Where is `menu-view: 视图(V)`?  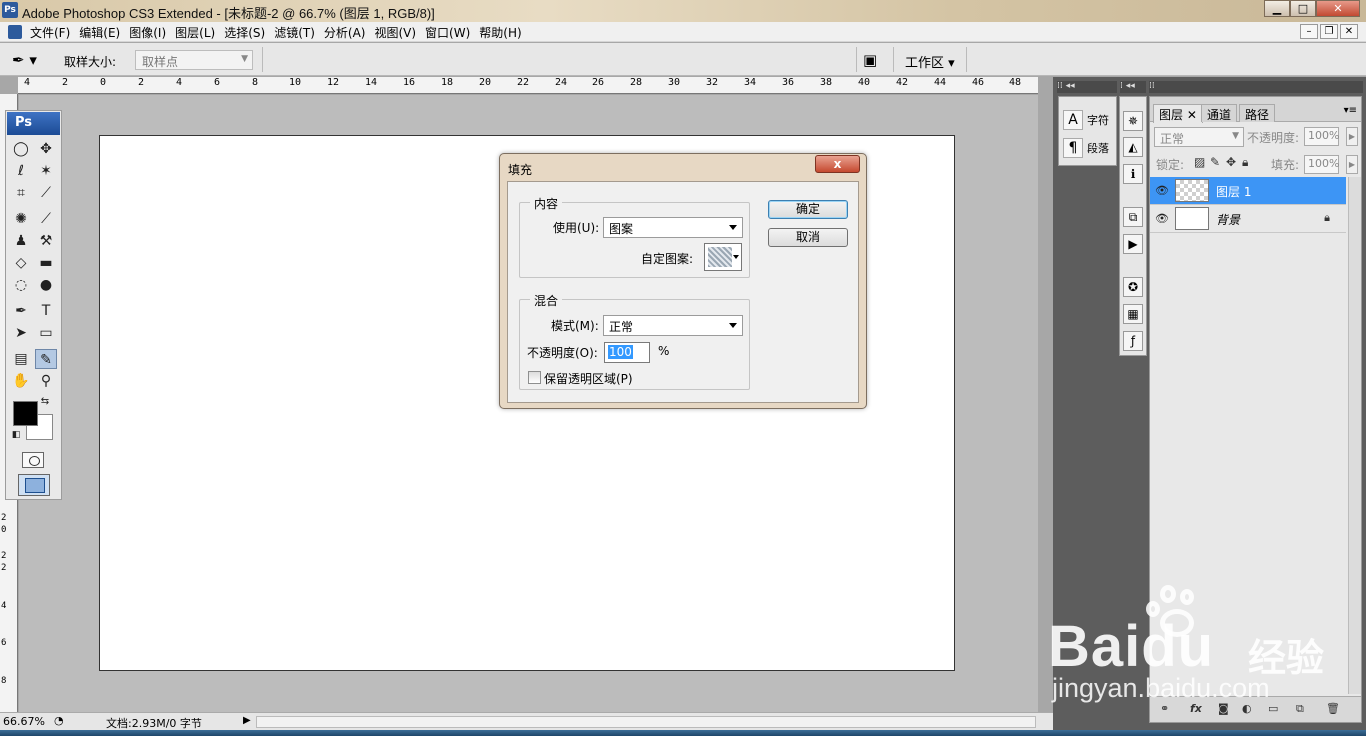 menu-view: 视图(V) is located at coordinates (397, 32).